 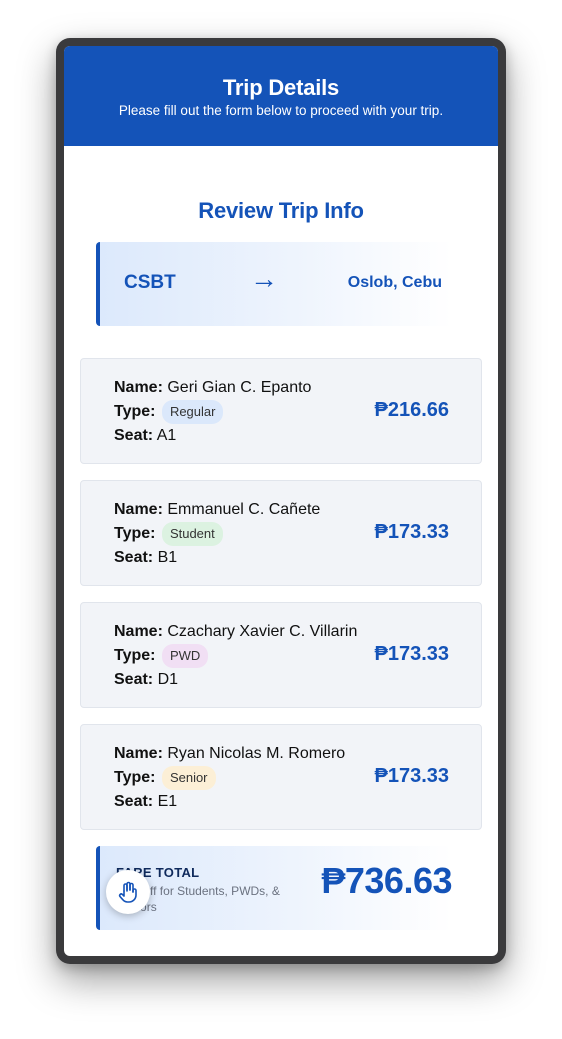 I want to click on passenger-name: Geri Gian C. Epanto, so click(x=239, y=387).